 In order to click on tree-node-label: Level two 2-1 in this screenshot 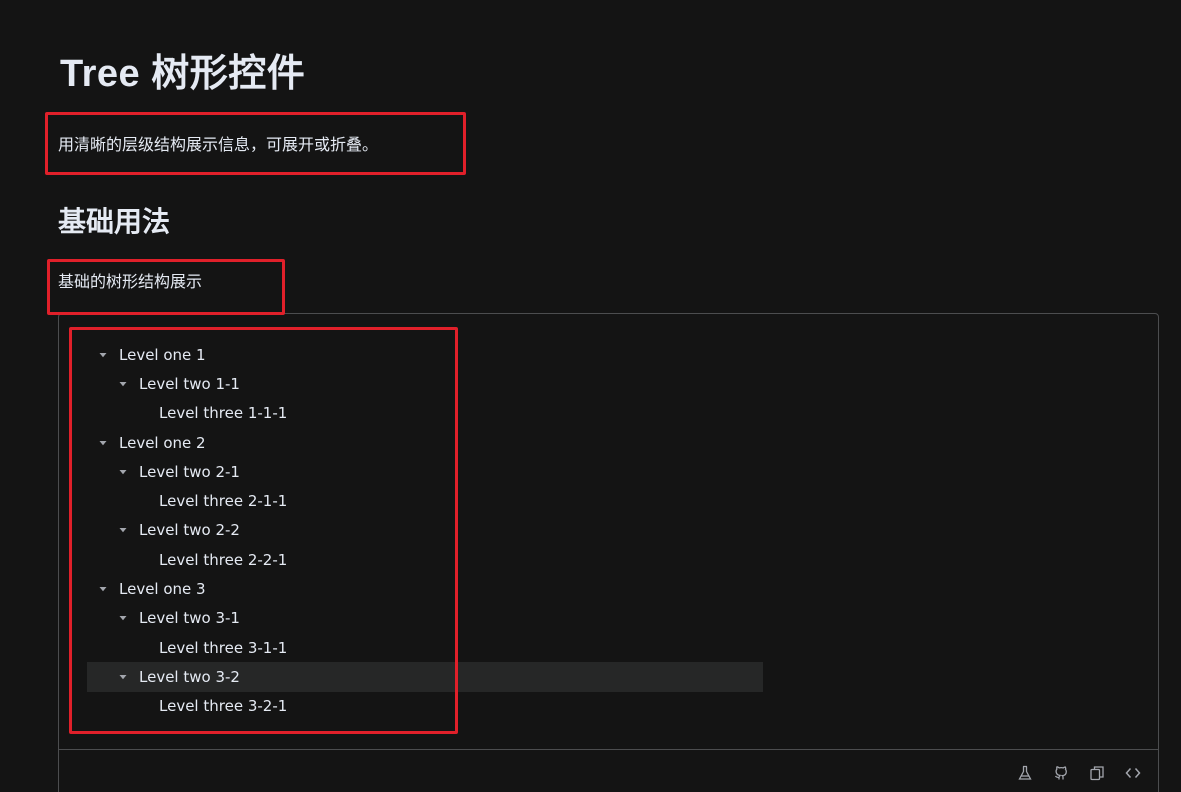, I will do `click(189, 471)`.